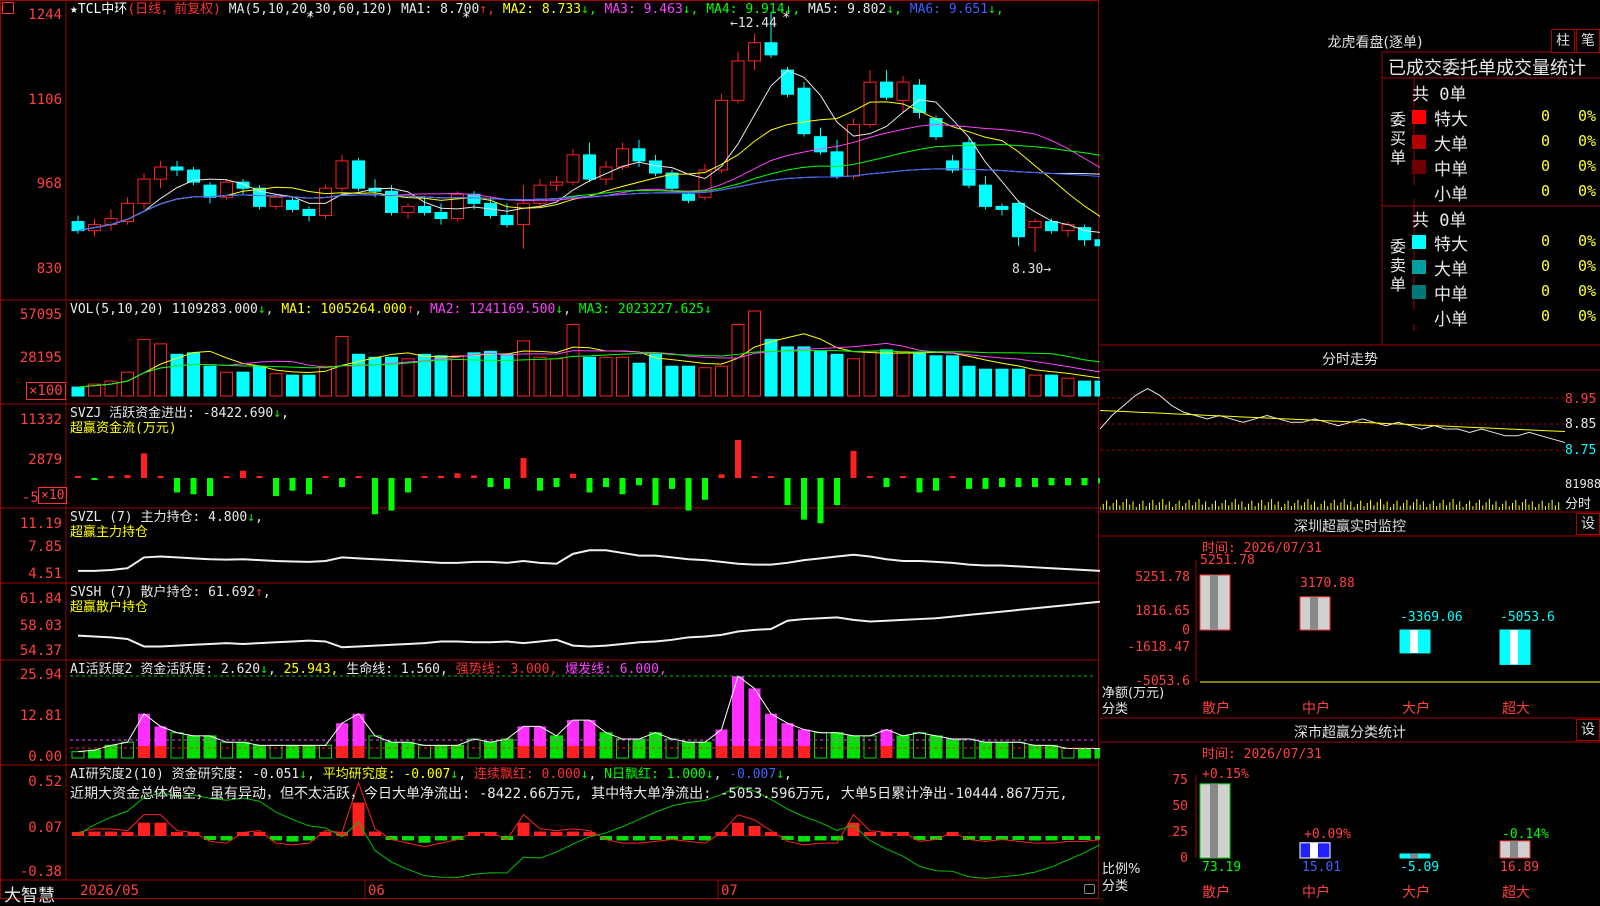 The width and height of the screenshot is (1600, 906). Describe the element at coordinates (1451, 170) in the screenshot. I see `order-size-label: 中单` at that location.